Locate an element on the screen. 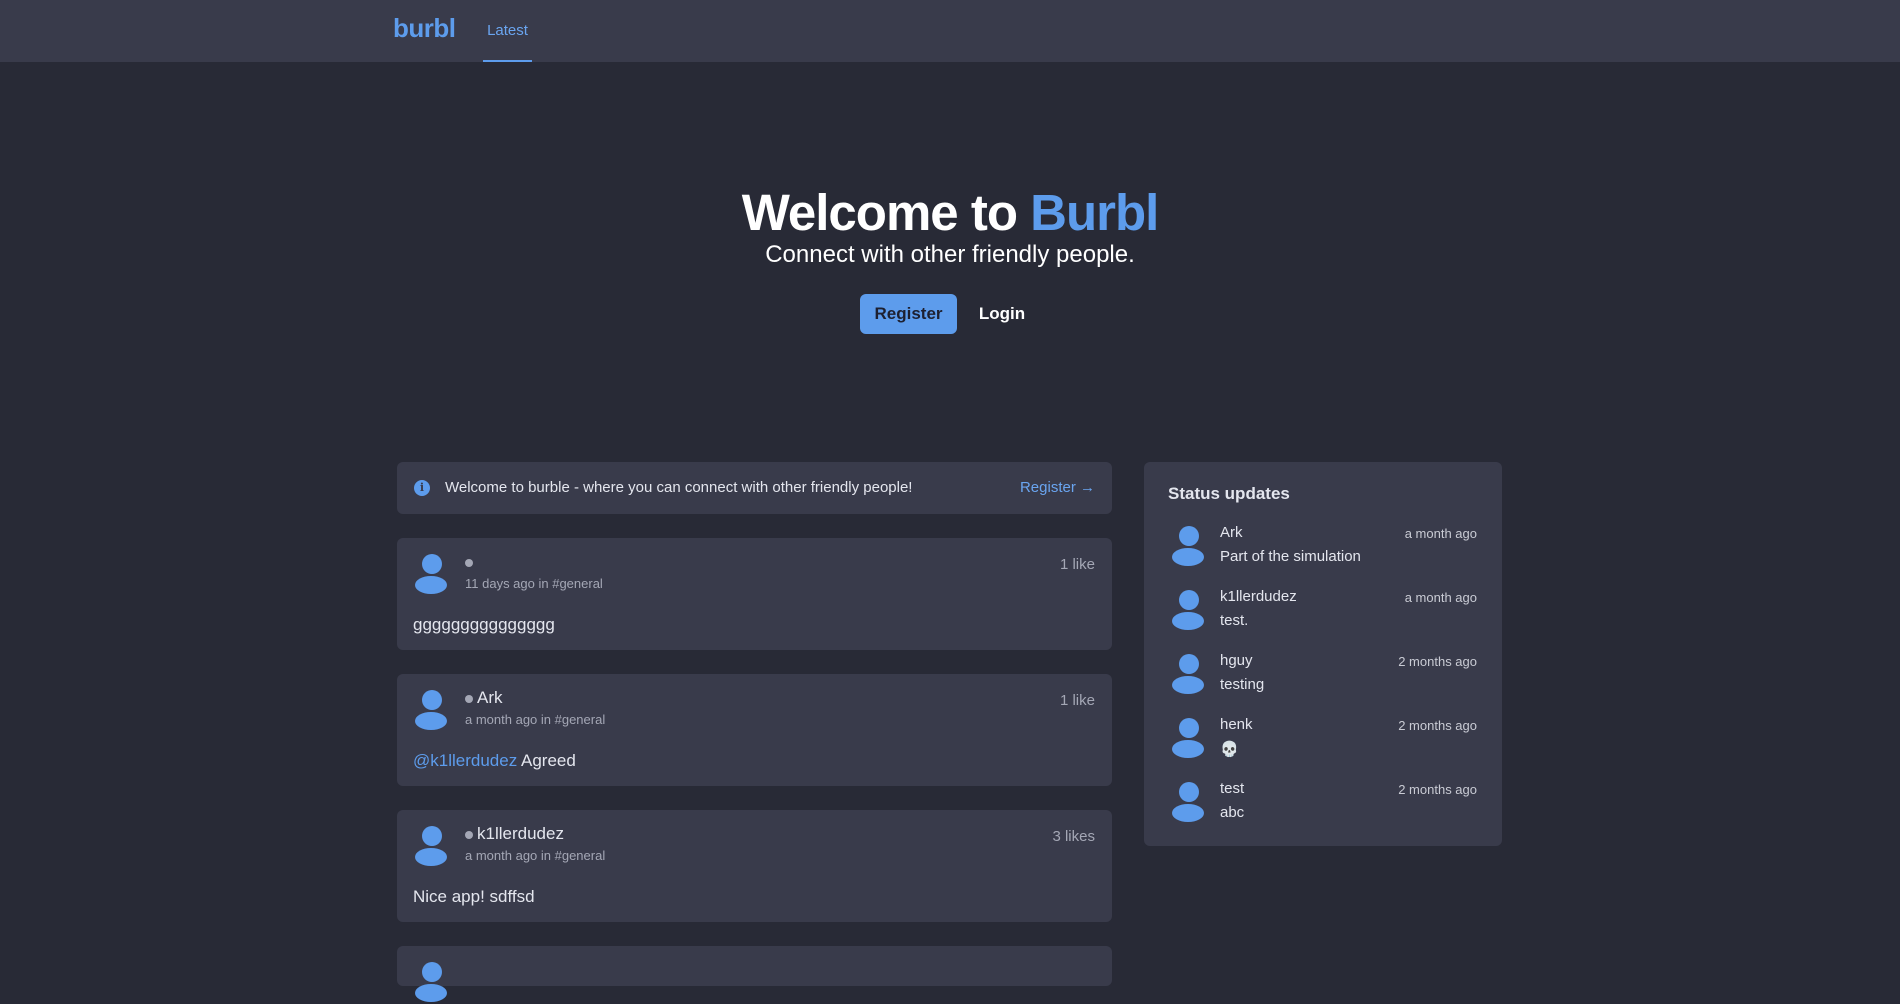  post-card is located at coordinates (754, 974).